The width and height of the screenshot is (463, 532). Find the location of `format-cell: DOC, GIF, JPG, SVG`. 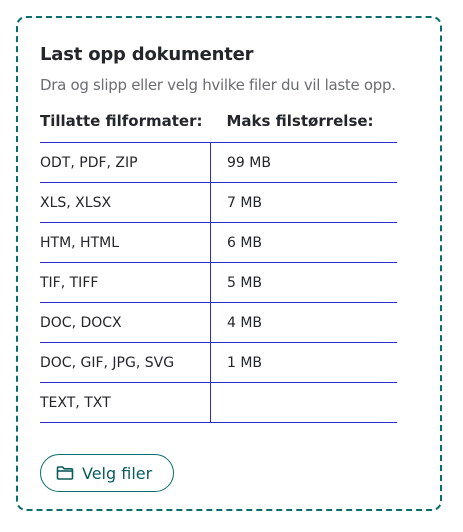

format-cell: DOC, GIF, JPG, SVG is located at coordinates (125, 362).